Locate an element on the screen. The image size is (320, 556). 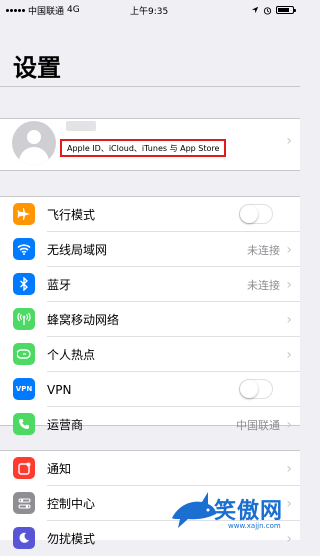
row-label: 个人热点 is located at coordinates (71, 355).